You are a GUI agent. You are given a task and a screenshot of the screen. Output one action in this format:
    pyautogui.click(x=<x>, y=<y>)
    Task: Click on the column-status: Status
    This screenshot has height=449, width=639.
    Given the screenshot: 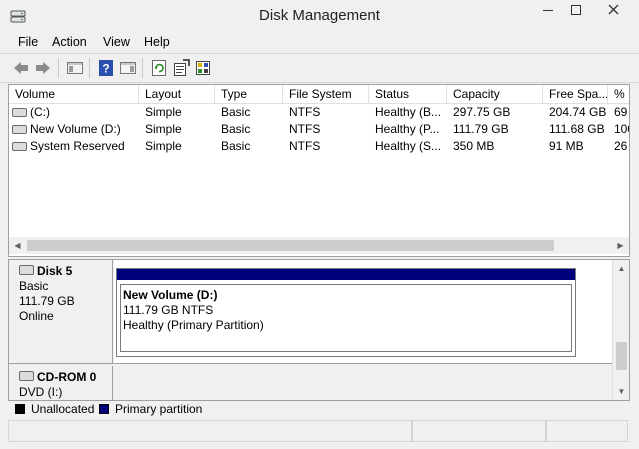 What is the action you would take?
    pyautogui.click(x=408, y=94)
    